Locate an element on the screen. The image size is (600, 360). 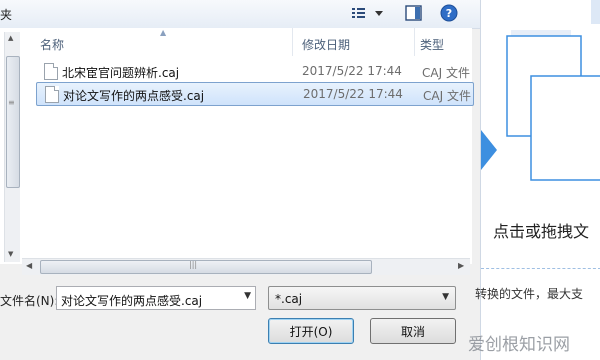
horizontal-scrollbar: ◀ ||| ▶ is located at coordinates (246, 266).